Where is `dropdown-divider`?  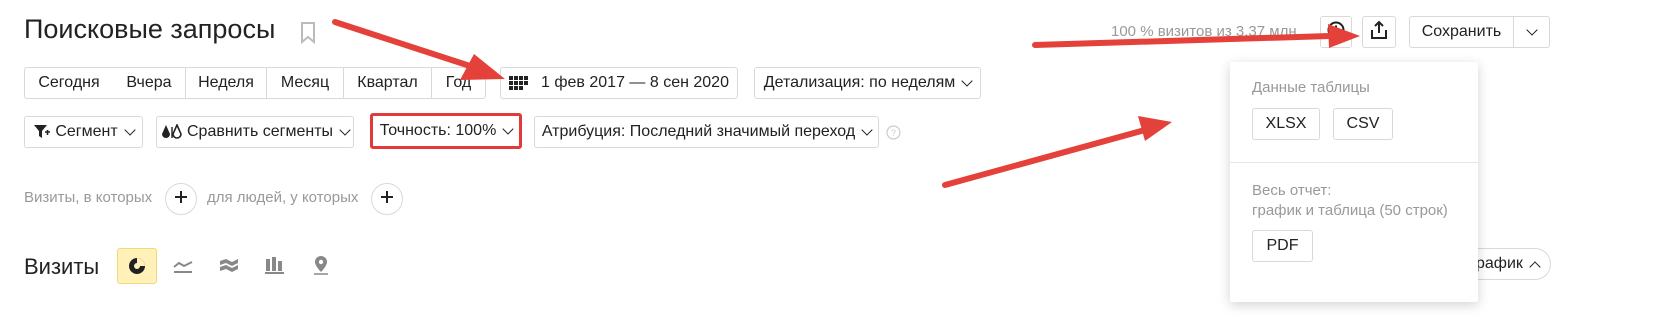 dropdown-divider is located at coordinates (1354, 162).